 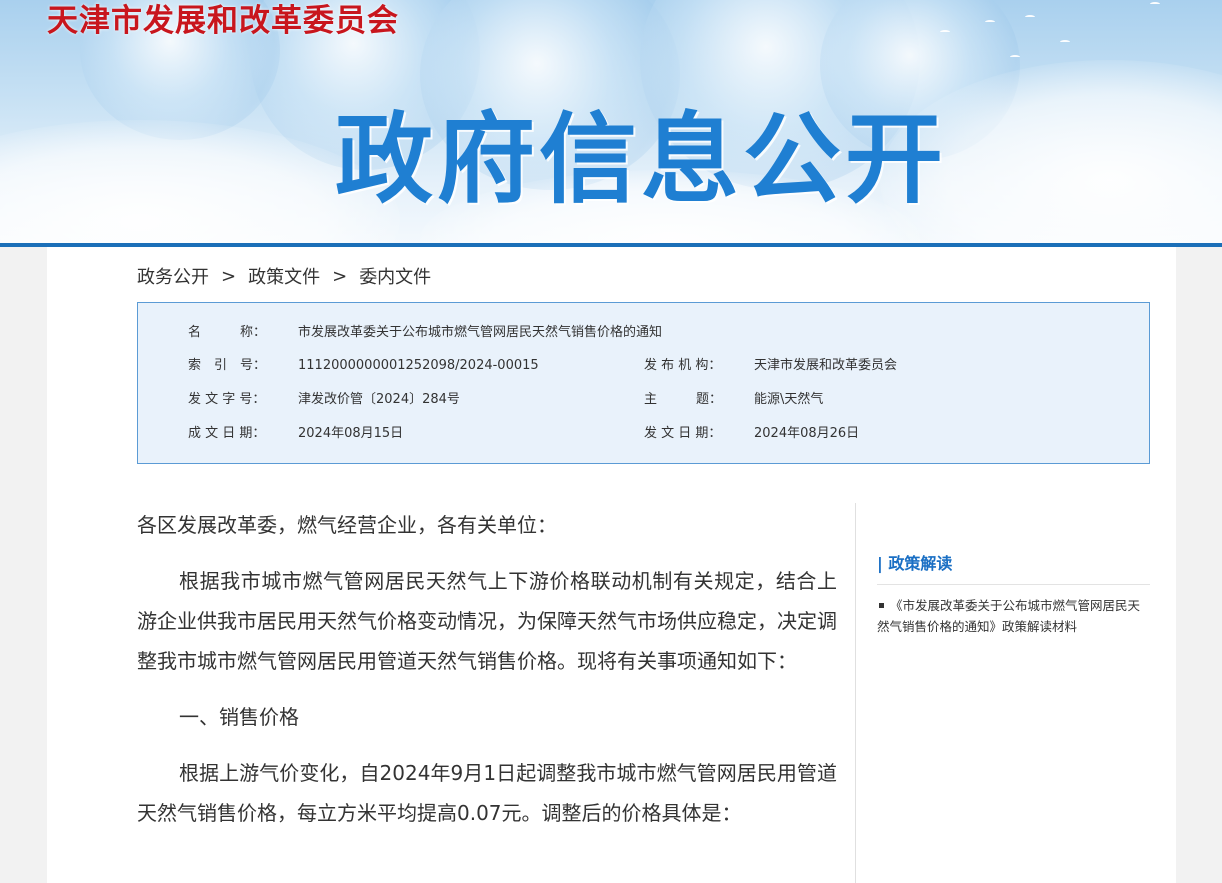 I want to click on meta-label: 发 文 字 号：, so click(x=227, y=399).